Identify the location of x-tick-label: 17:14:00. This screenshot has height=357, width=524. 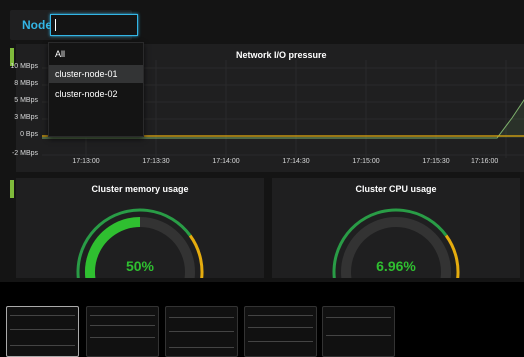
(226, 161).